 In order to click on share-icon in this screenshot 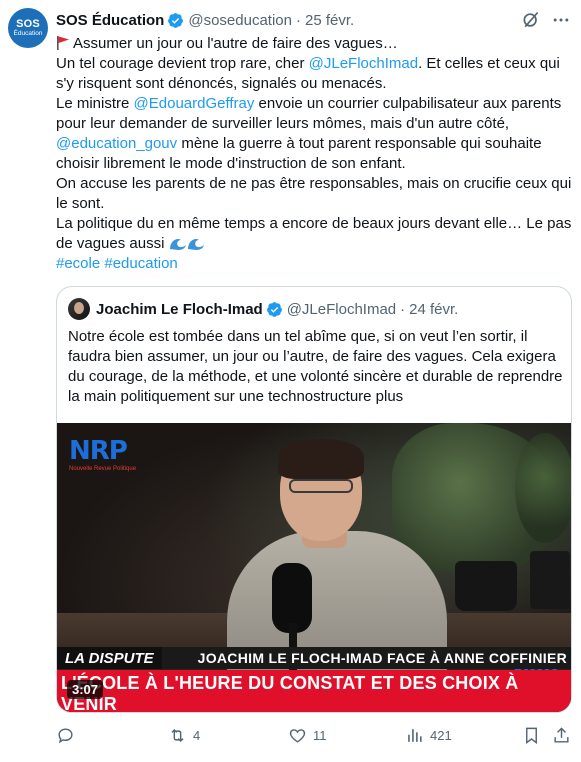, I will do `click(561, 734)`.